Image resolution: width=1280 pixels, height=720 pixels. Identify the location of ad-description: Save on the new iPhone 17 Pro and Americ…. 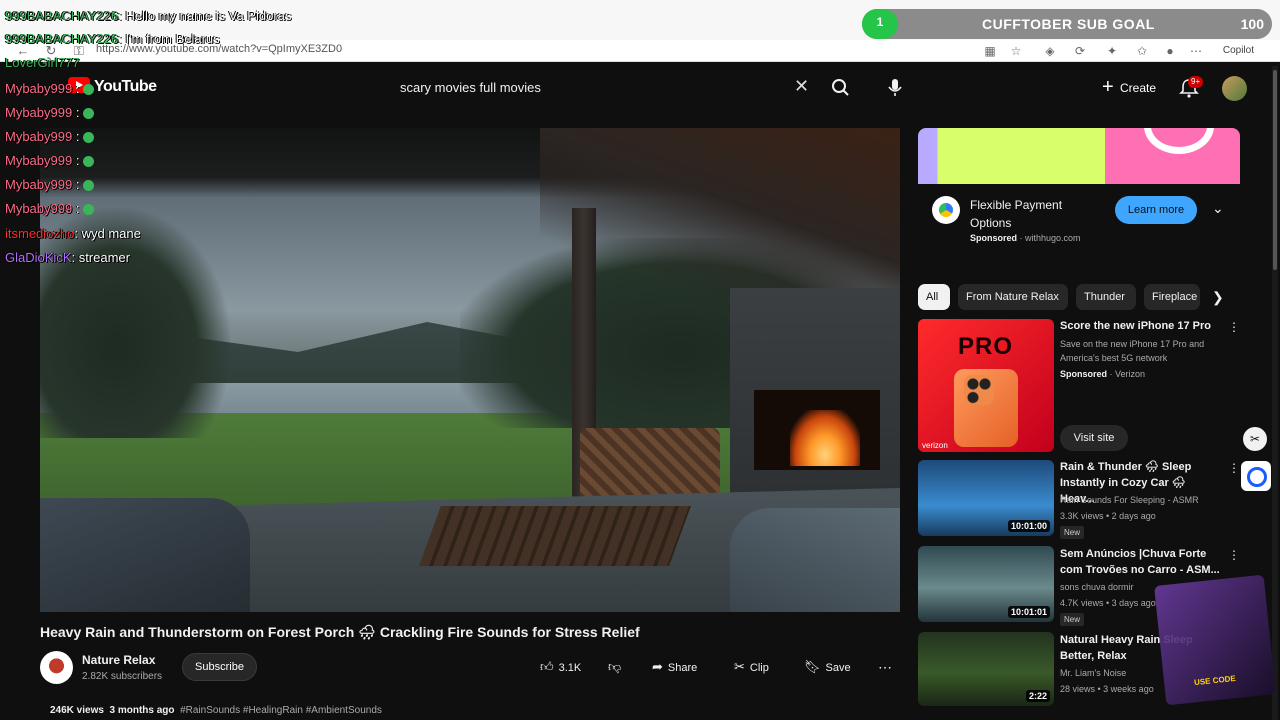
(1132, 351).